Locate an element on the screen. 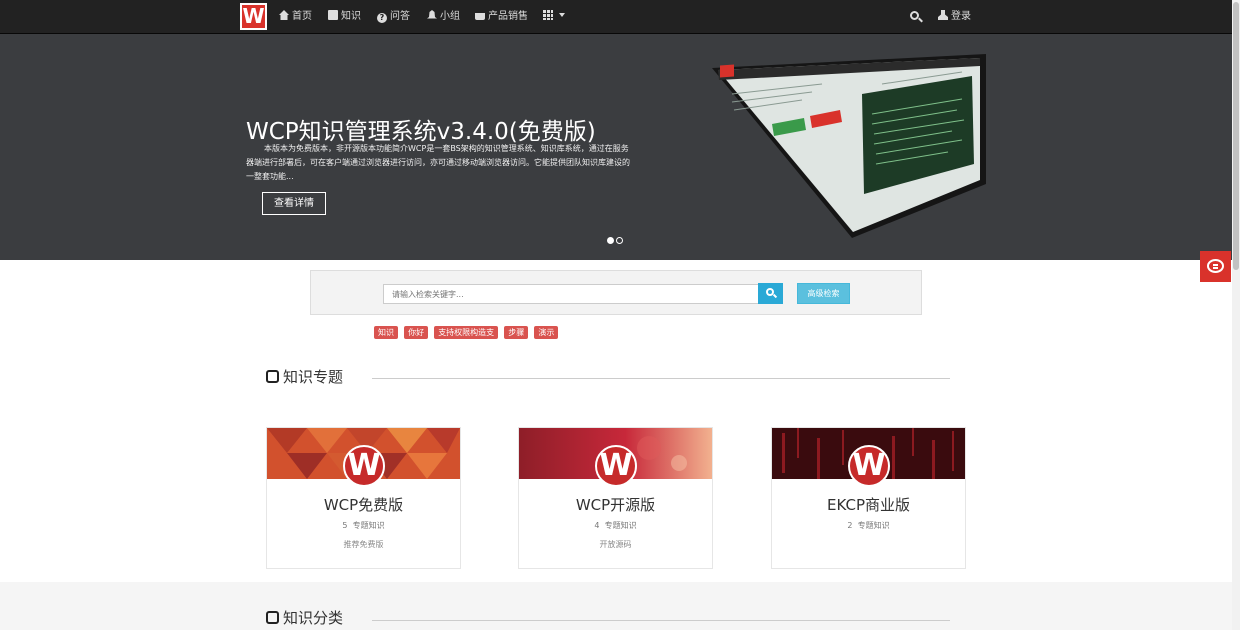 This screenshot has height=630, width=1240. section-topics-header: 知识专题 is located at coordinates (304, 376).